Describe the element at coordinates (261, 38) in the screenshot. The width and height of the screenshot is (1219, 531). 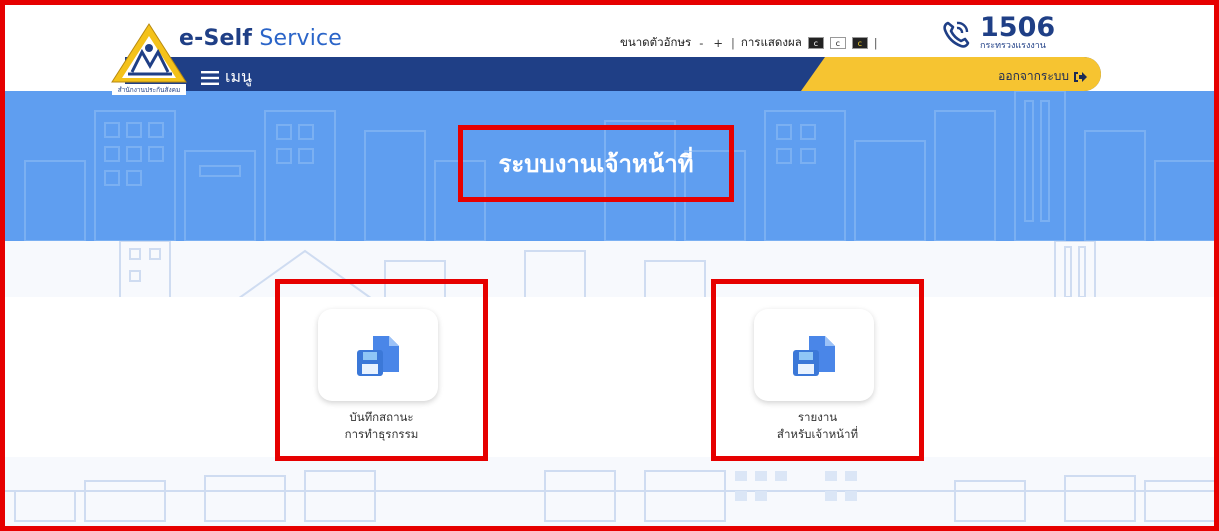
I see `brand-title: e-Self Service` at that location.